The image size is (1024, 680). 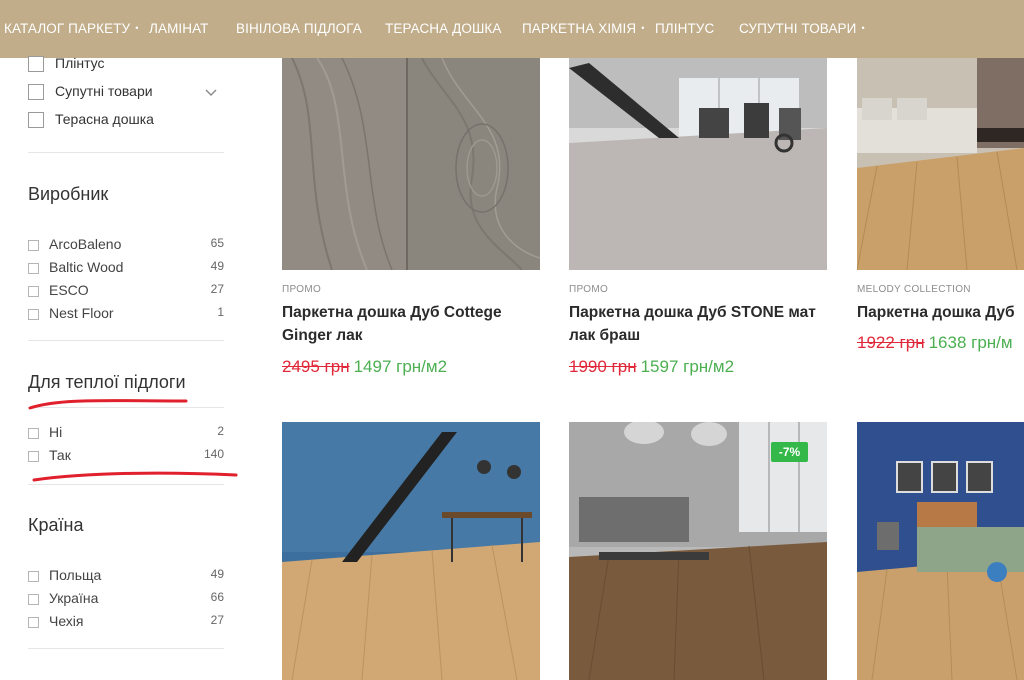 What do you see at coordinates (798, 28) in the screenshot?
I see `nav-item-label: СУПУТНІ ТОВАРИ` at bounding box center [798, 28].